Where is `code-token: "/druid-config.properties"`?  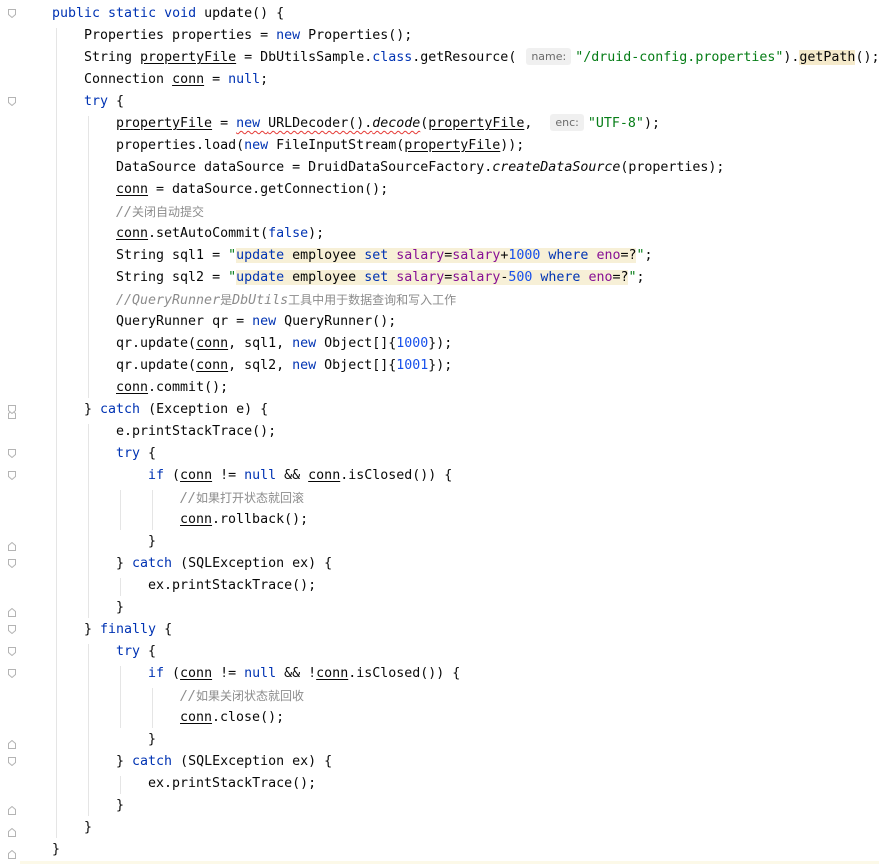
code-token: "/druid-config.properties" is located at coordinates (679, 57).